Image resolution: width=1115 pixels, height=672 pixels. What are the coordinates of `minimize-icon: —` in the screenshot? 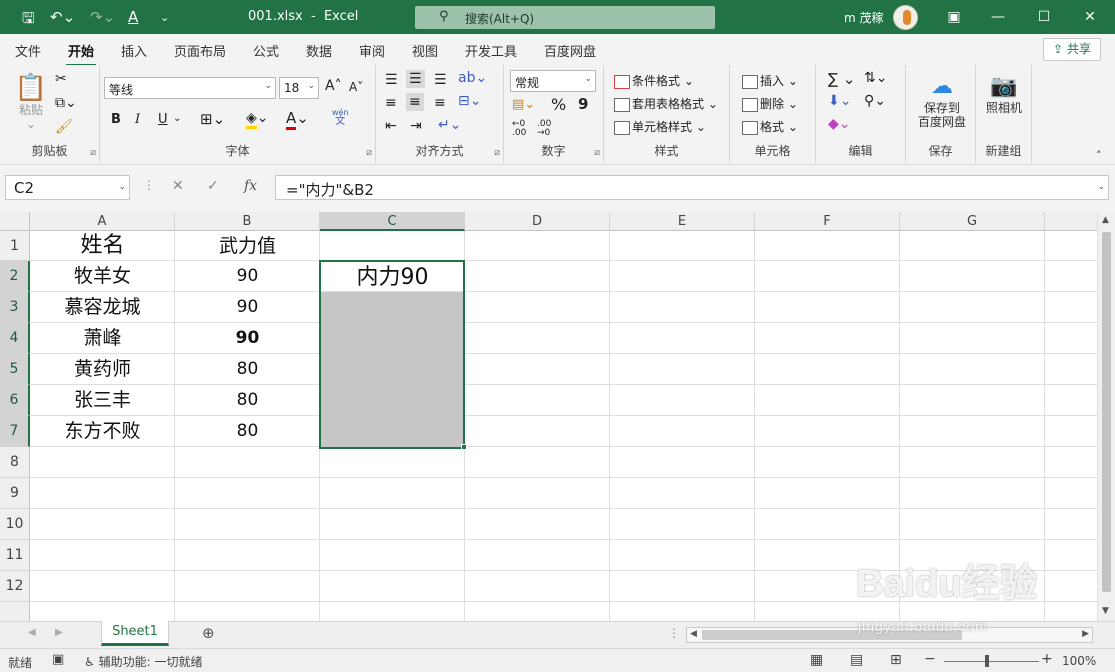 It's located at (998, 17).